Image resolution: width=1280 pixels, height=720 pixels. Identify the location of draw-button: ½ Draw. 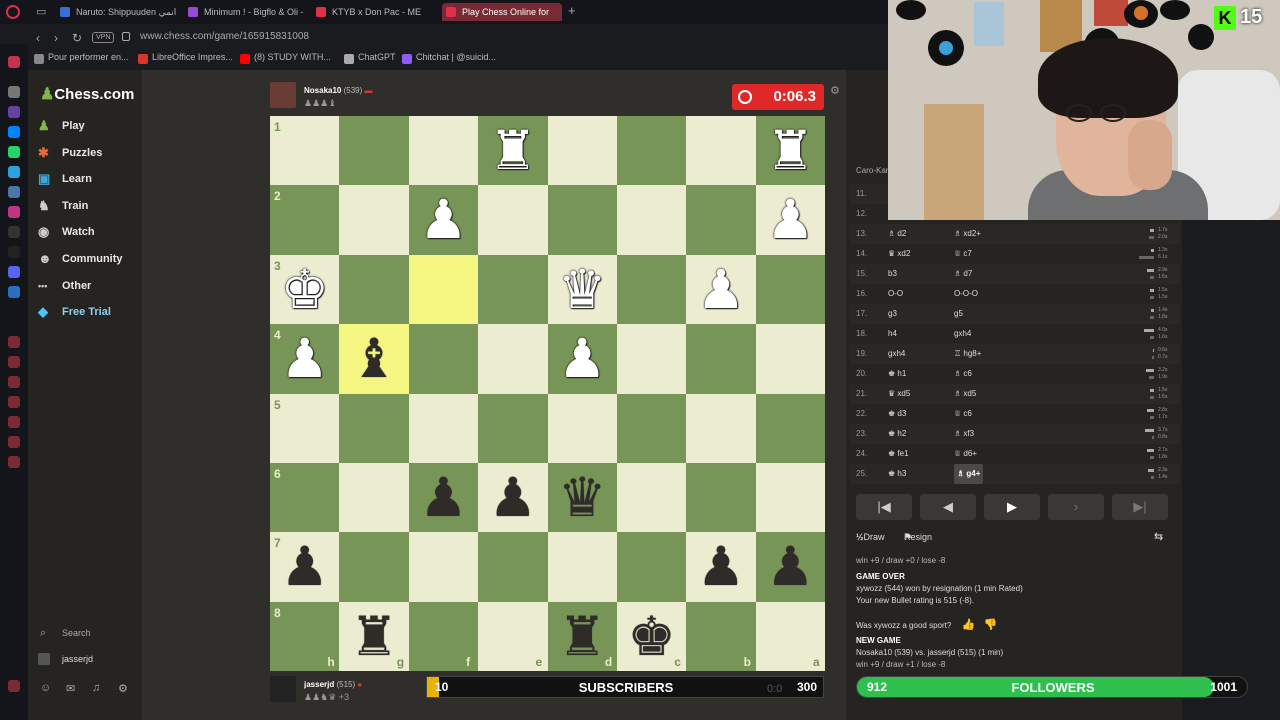
(870, 537).